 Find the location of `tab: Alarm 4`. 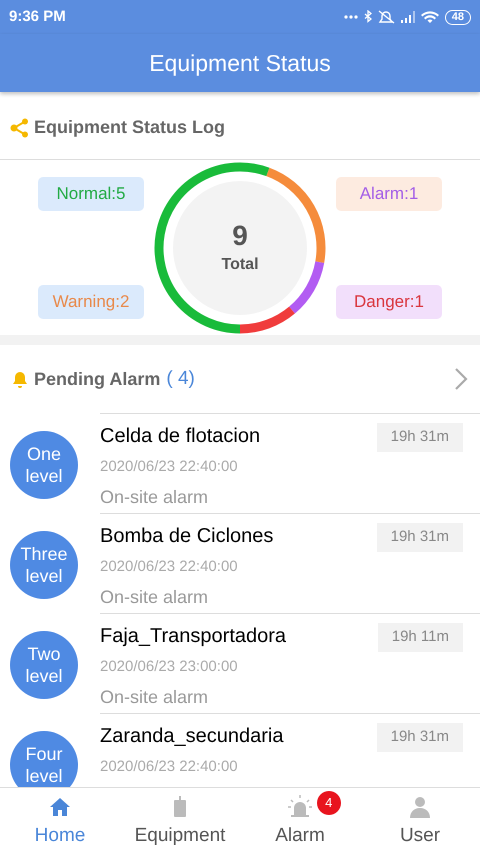

tab: Alarm 4 is located at coordinates (300, 820).